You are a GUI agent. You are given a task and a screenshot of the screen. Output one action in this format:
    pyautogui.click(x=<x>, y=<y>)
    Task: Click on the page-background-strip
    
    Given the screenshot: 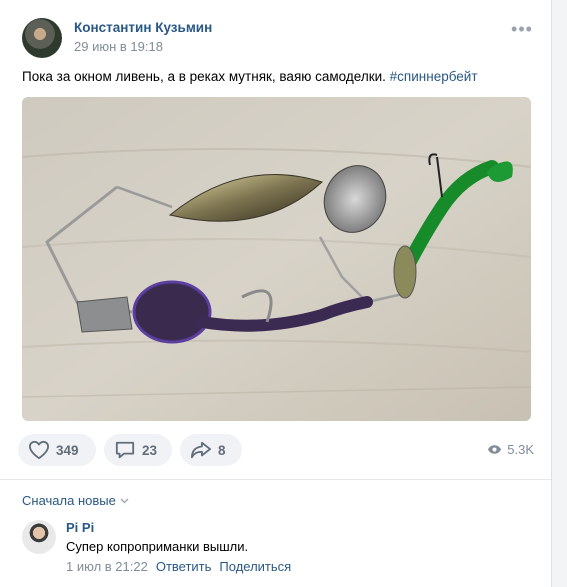 What is the action you would take?
    pyautogui.click(x=559, y=293)
    